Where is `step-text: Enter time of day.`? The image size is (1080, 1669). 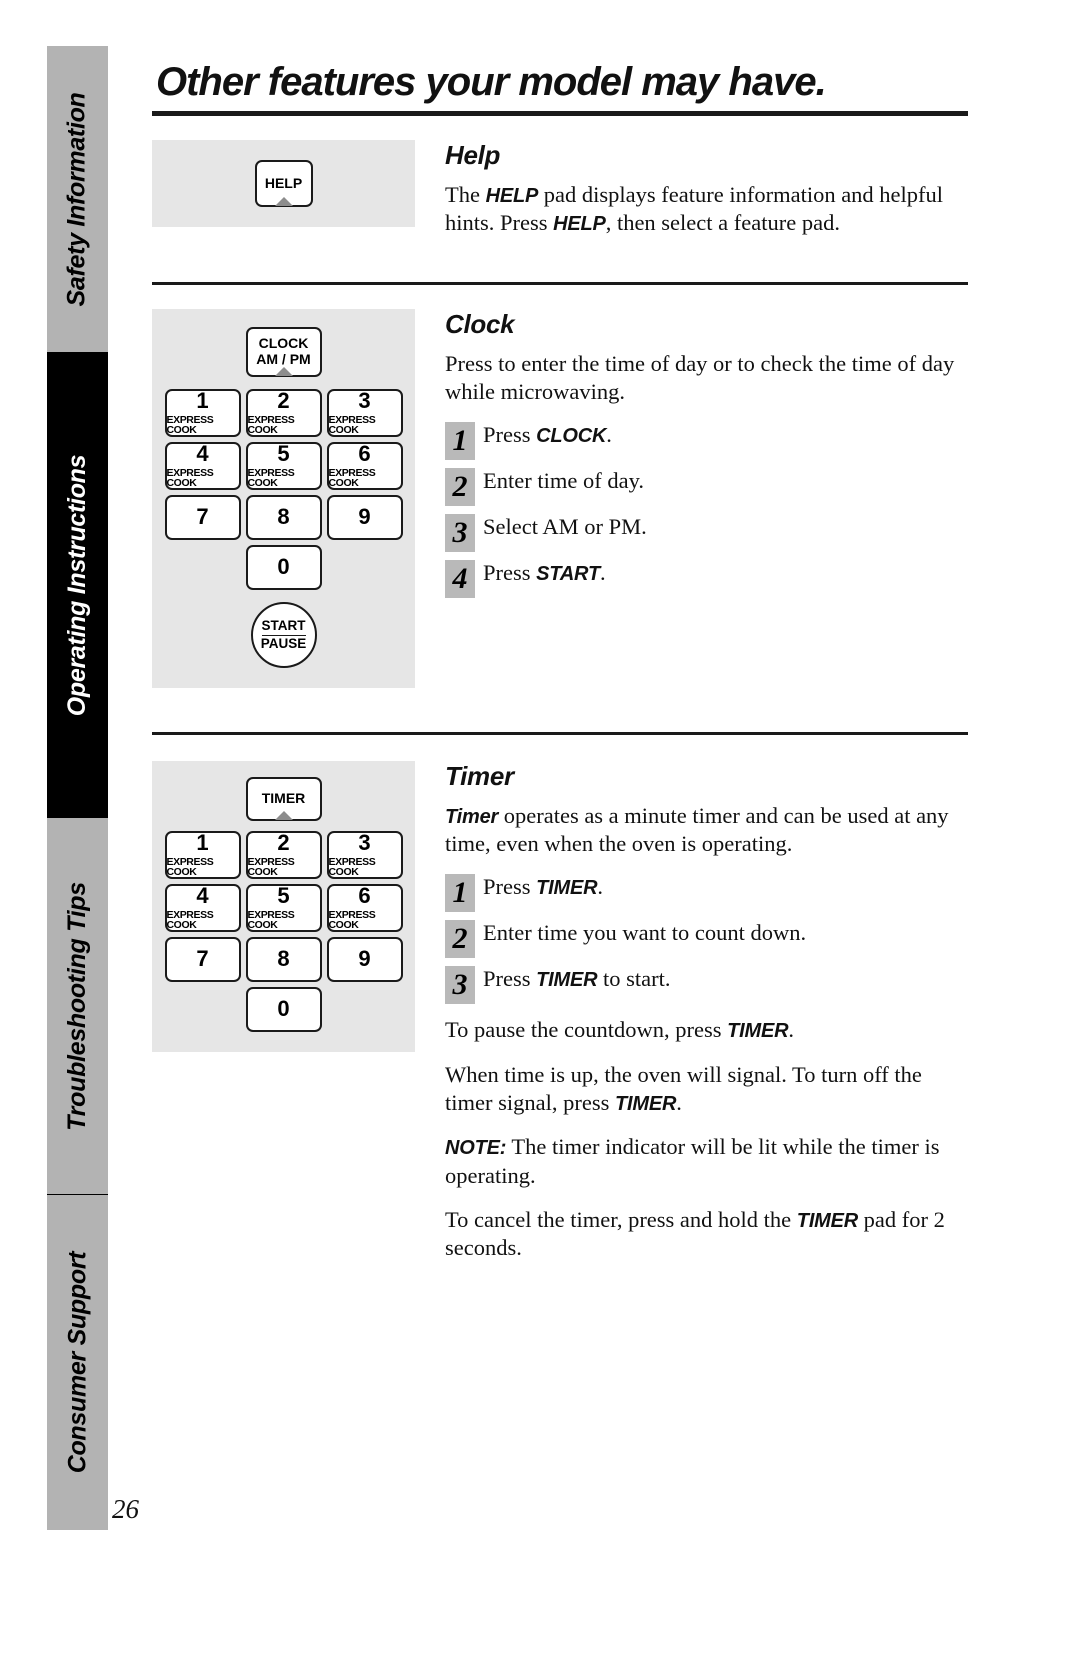 step-text: Enter time of day. is located at coordinates (559, 481).